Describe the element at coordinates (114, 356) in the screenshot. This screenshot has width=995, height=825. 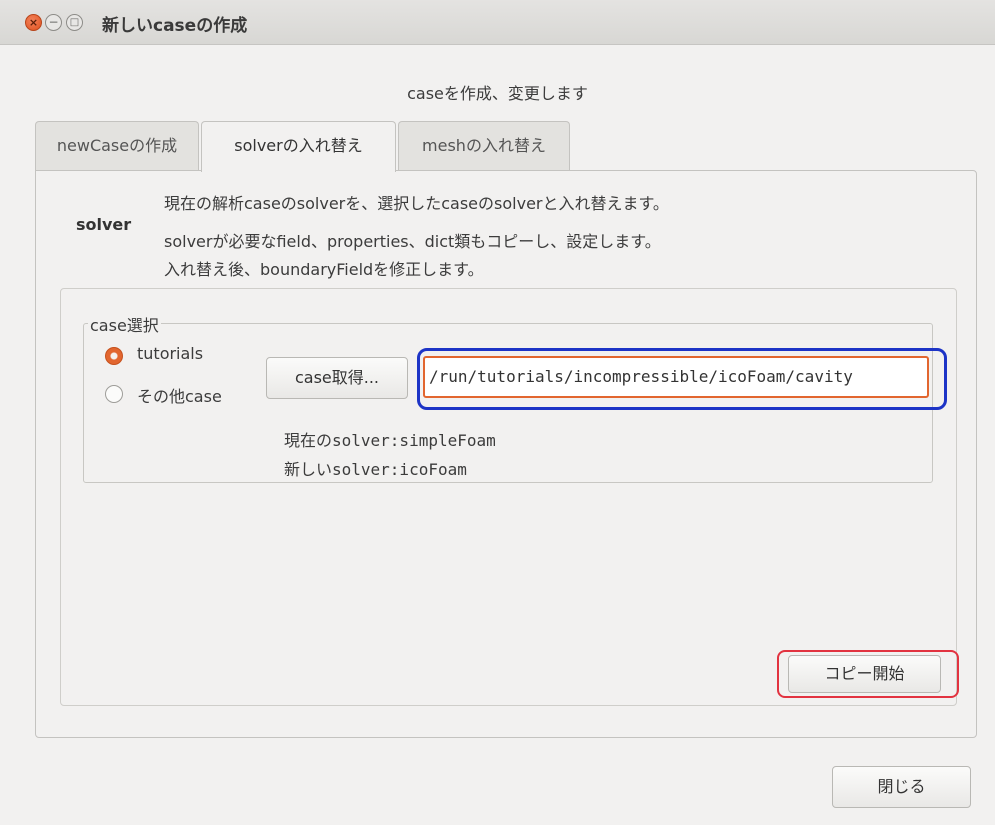
I see `tutorials-radio` at that location.